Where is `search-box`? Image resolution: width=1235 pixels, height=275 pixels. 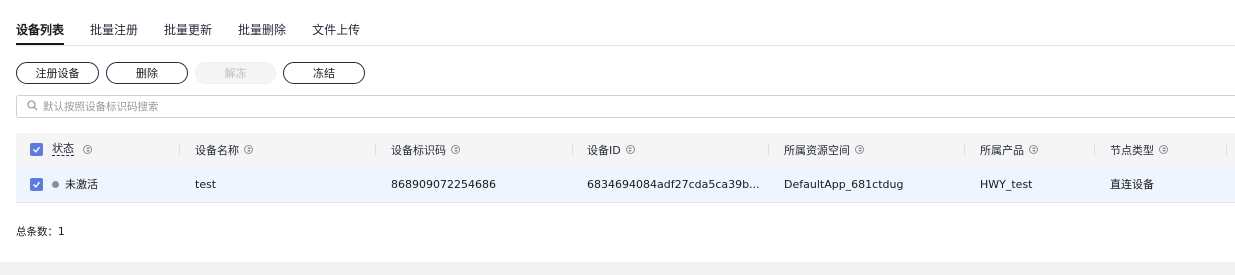 search-box is located at coordinates (625, 106).